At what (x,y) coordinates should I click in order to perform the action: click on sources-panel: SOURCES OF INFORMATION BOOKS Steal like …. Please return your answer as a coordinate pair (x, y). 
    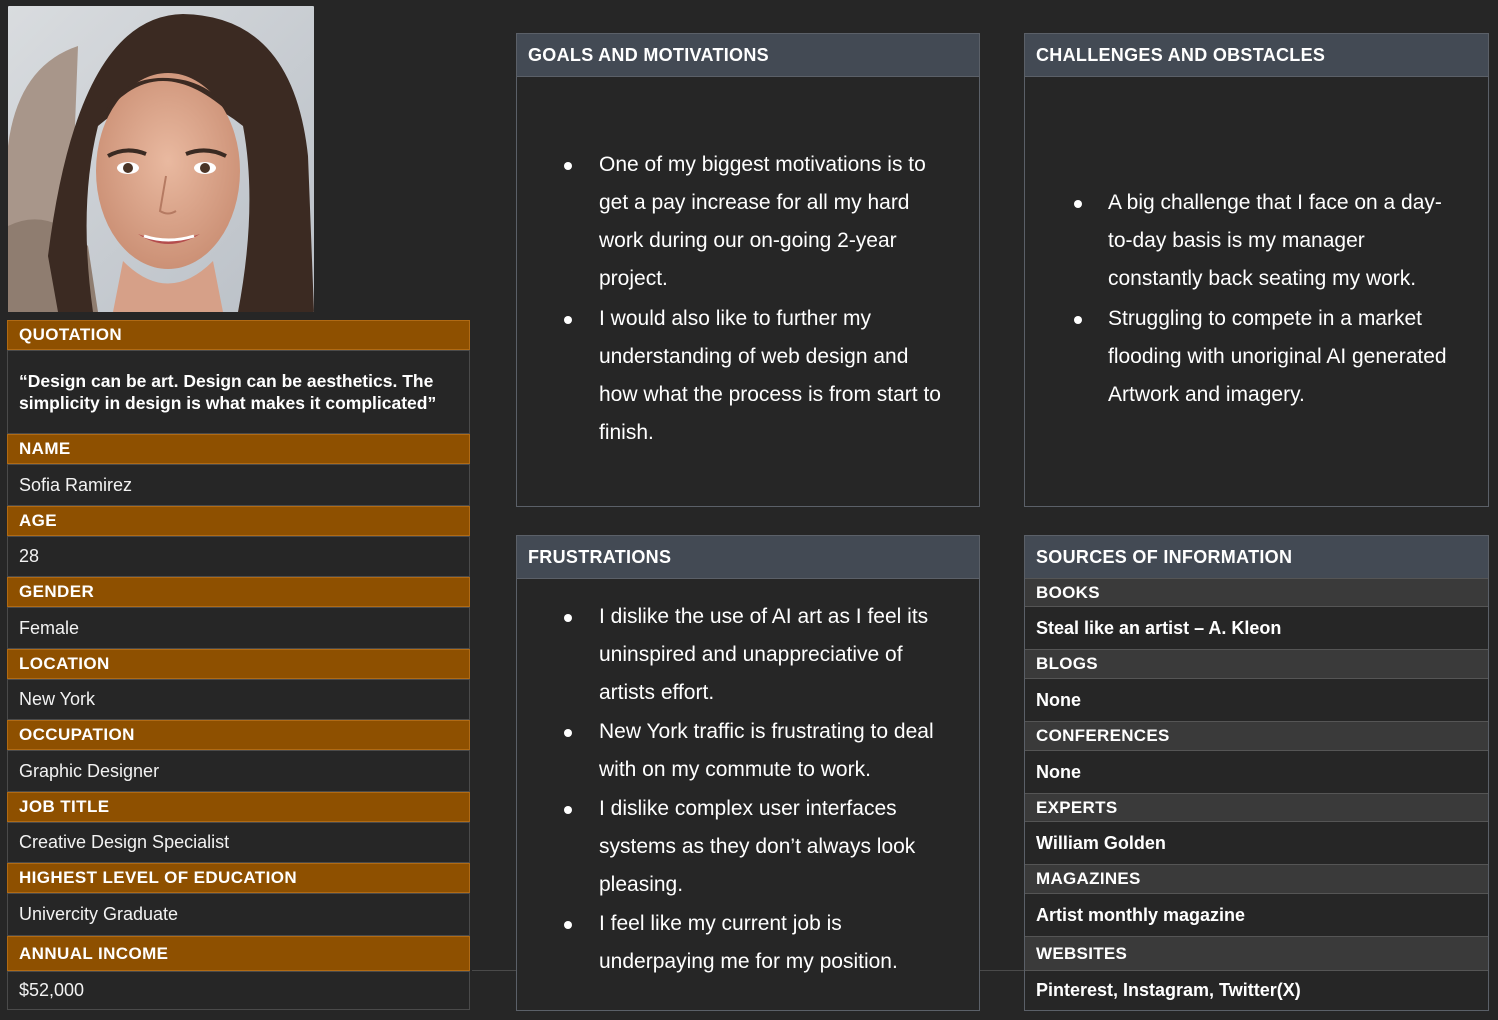
    Looking at the image, I should click on (1256, 773).